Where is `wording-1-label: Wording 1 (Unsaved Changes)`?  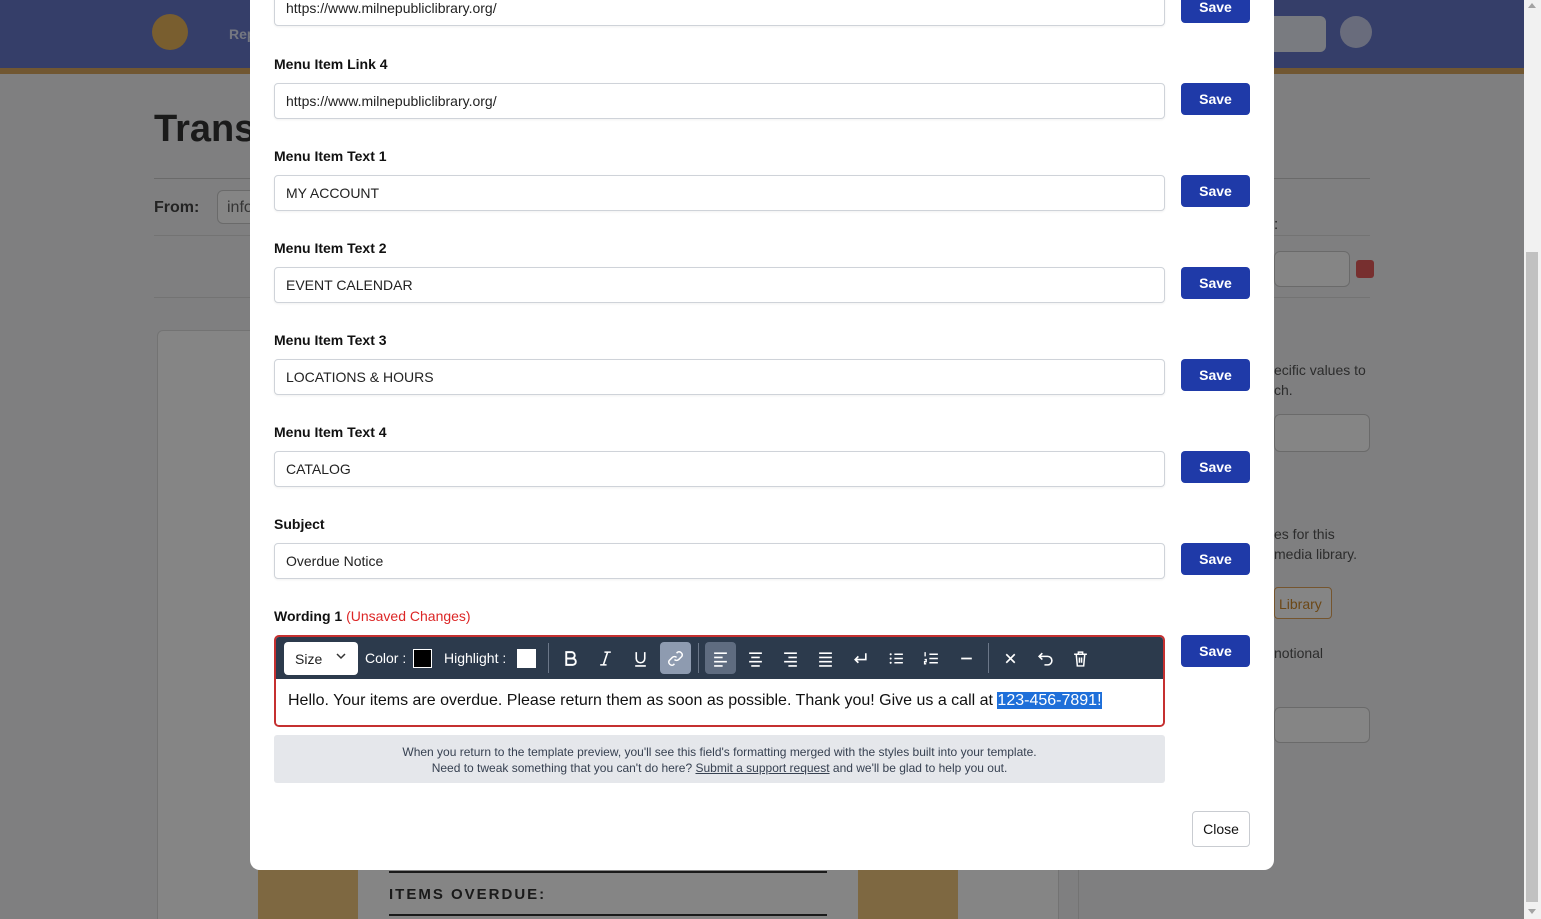 wording-1-label: Wording 1 (Unsaved Changes) is located at coordinates (372, 616).